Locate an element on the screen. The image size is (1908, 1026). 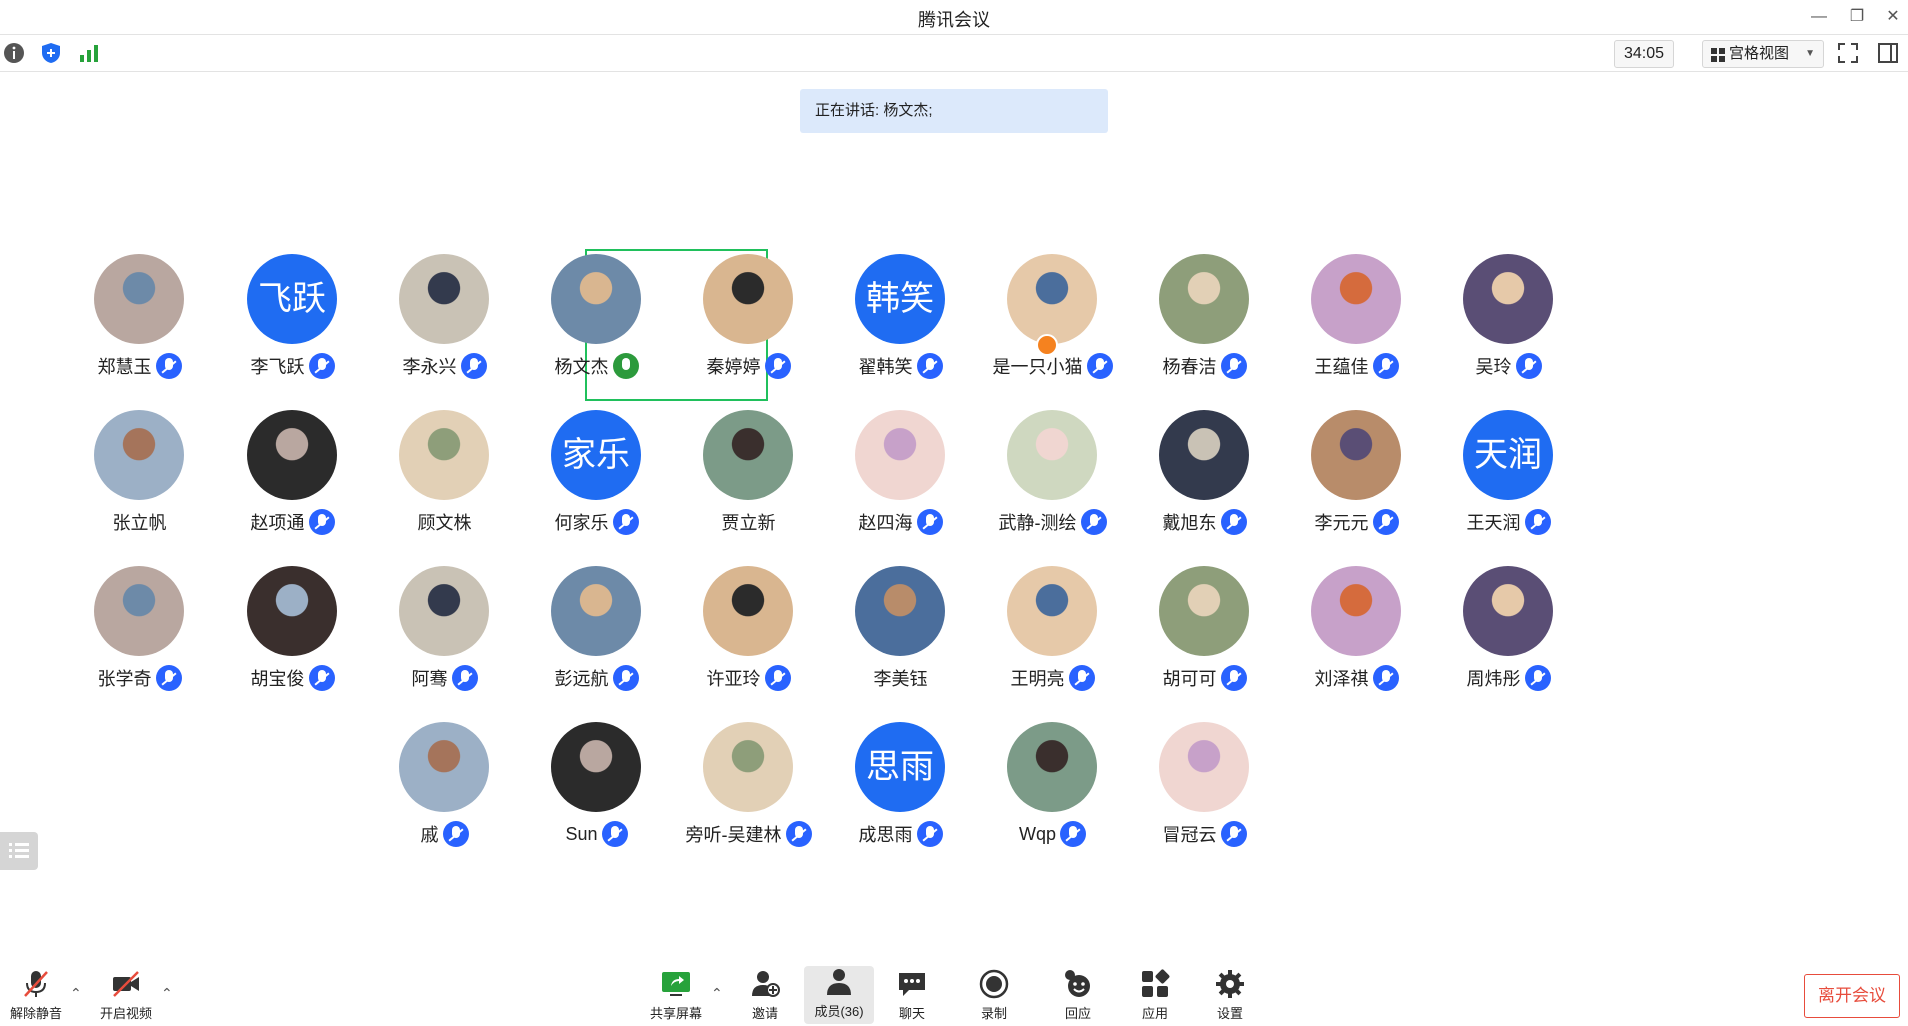
security-shield-icon is located at coordinates (51, 53).